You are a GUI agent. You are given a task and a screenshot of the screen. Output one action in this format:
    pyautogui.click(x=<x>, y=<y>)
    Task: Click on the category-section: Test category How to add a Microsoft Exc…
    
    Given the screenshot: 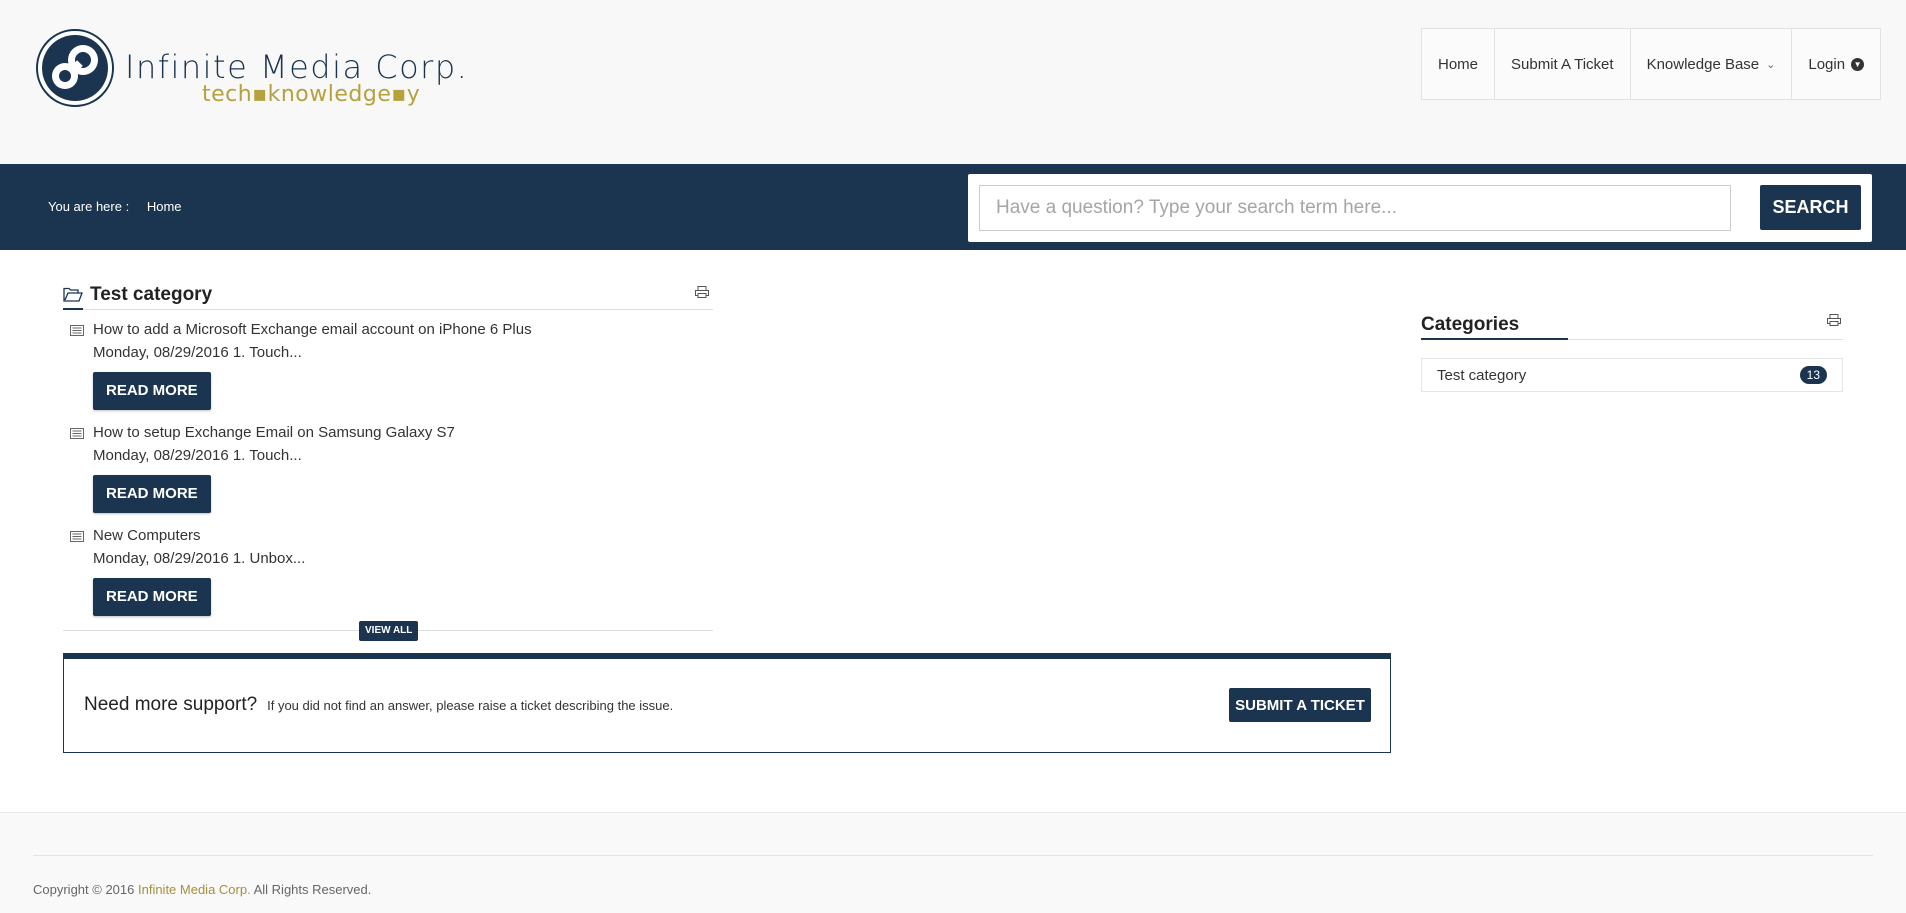 What is the action you would take?
    pyautogui.click(x=388, y=465)
    